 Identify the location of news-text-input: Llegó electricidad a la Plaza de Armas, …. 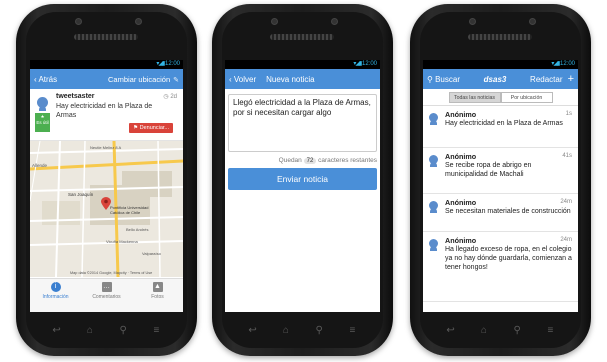
(302, 123).